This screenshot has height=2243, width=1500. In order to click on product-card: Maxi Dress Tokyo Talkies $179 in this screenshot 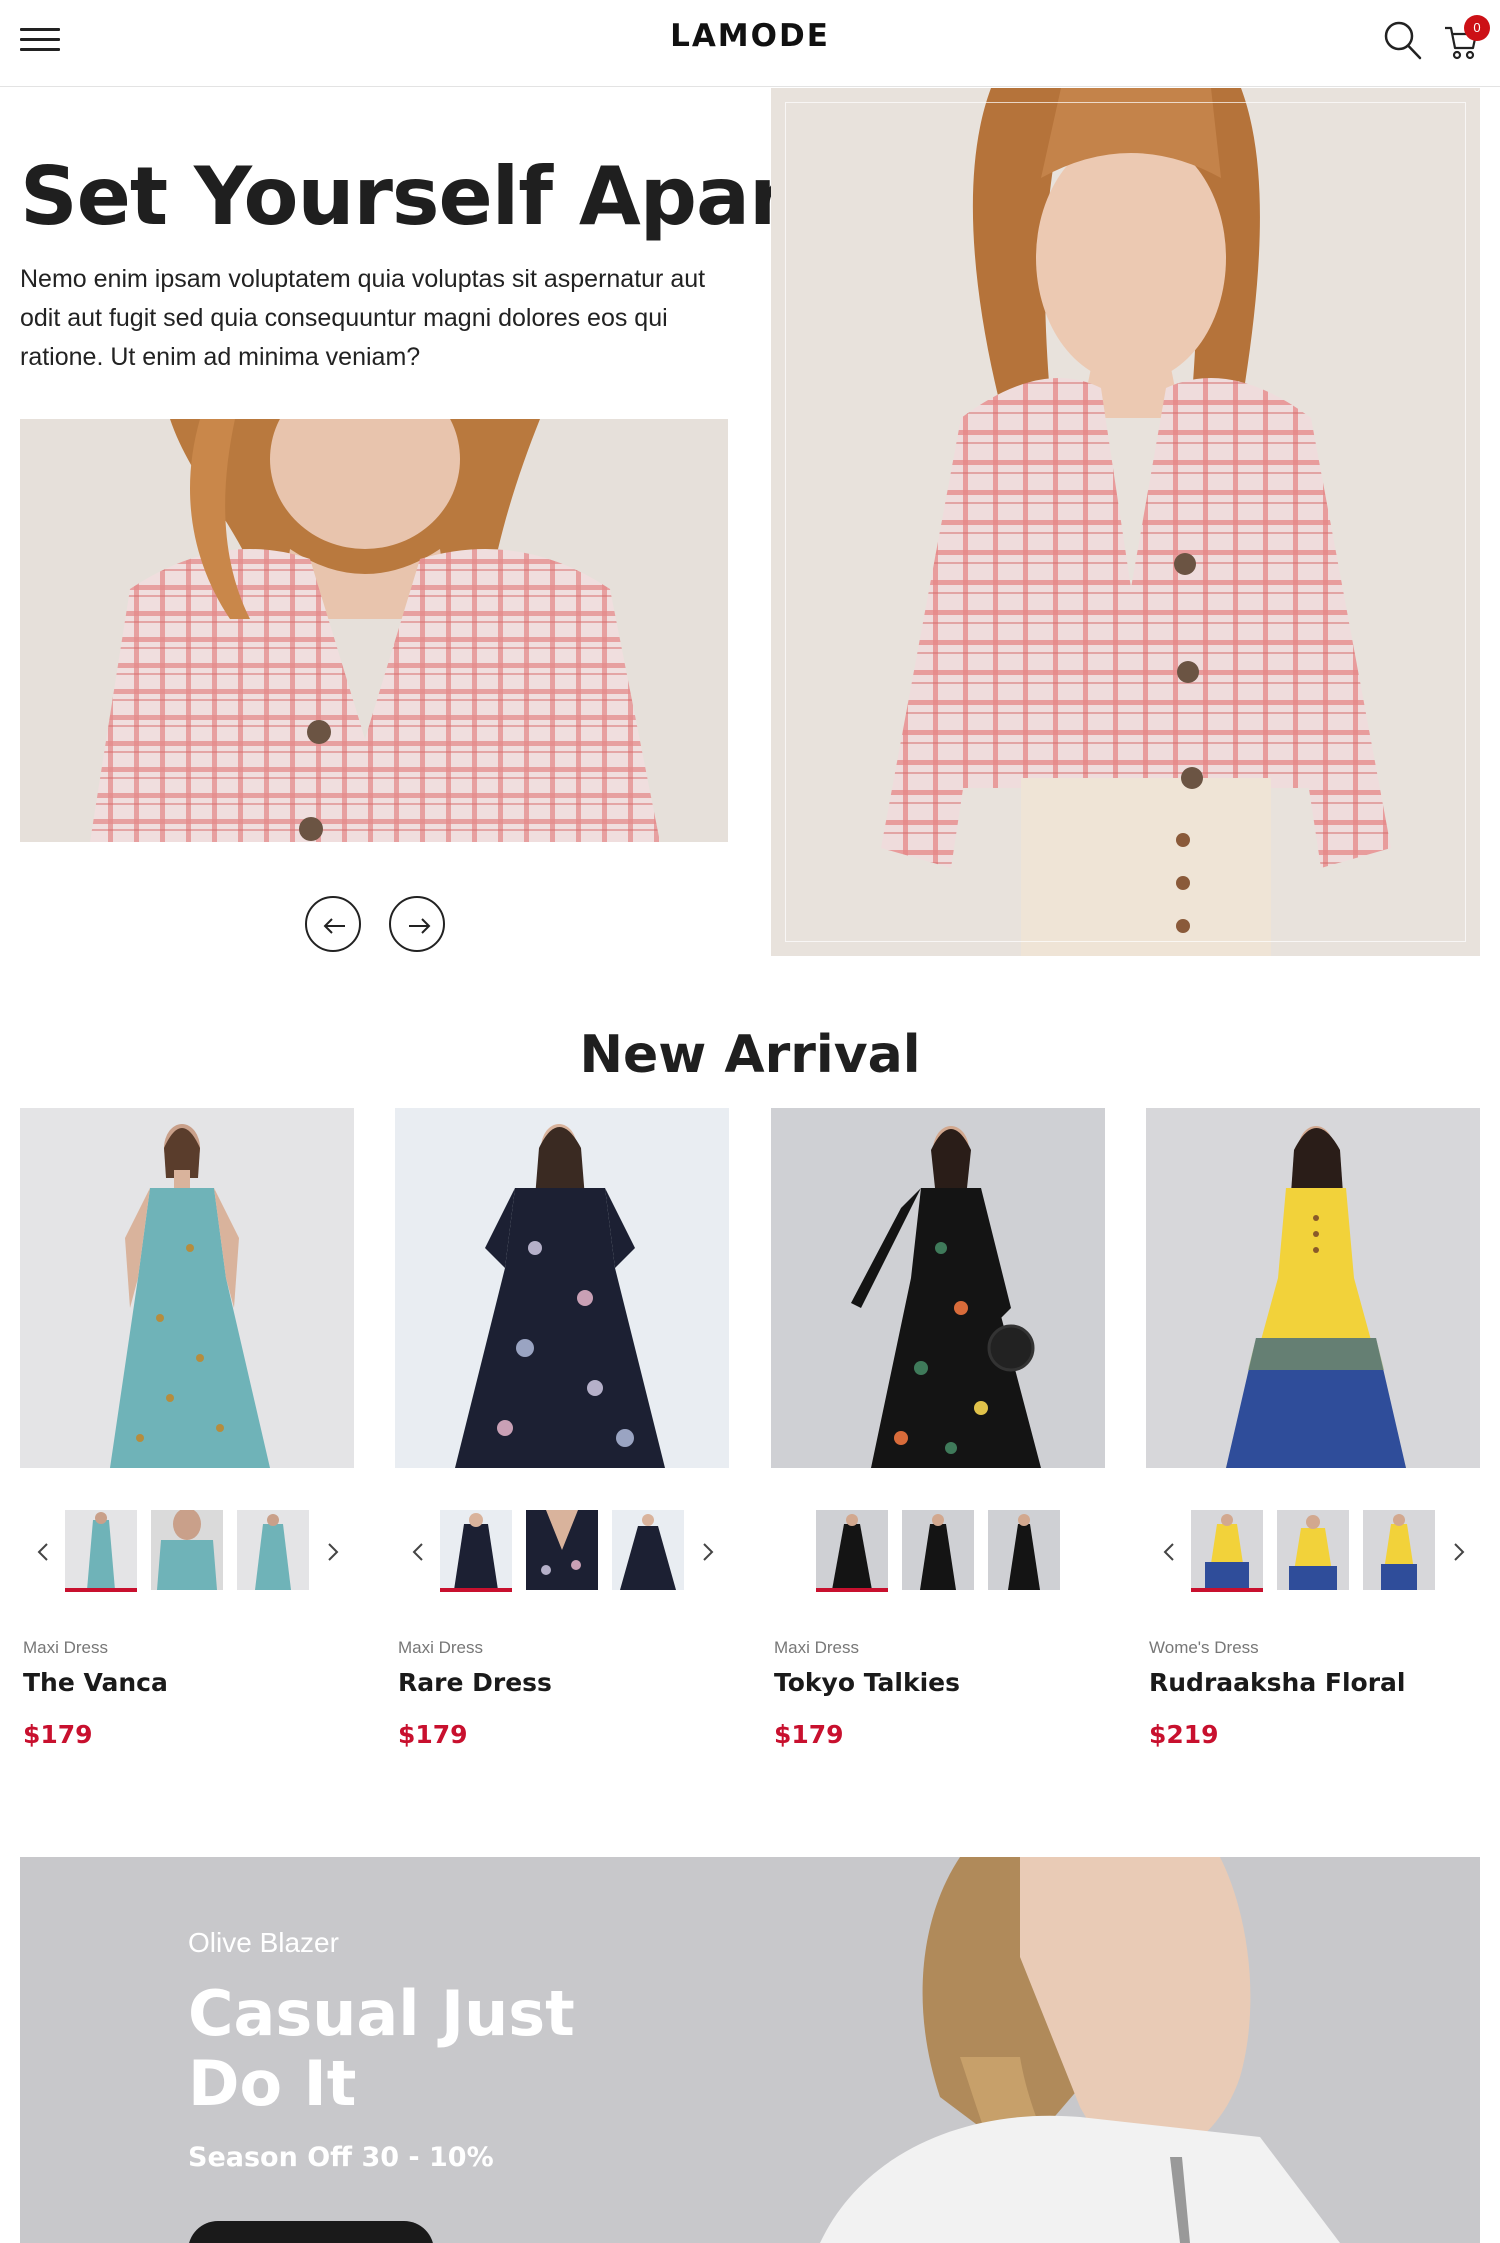, I will do `click(938, 1433)`.